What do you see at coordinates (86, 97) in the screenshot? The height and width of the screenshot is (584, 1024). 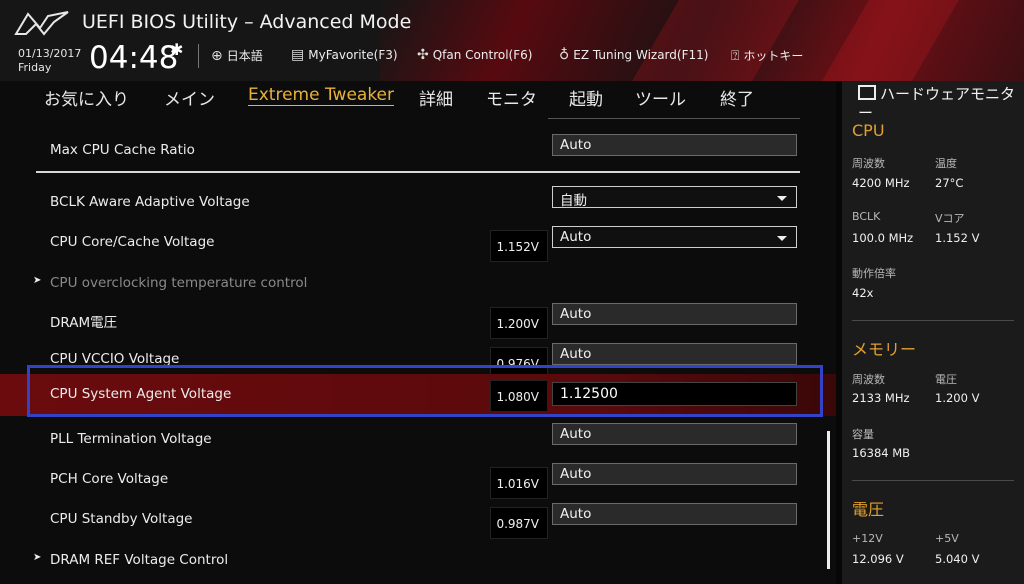 I see `tab-favorites: お気に入り` at bounding box center [86, 97].